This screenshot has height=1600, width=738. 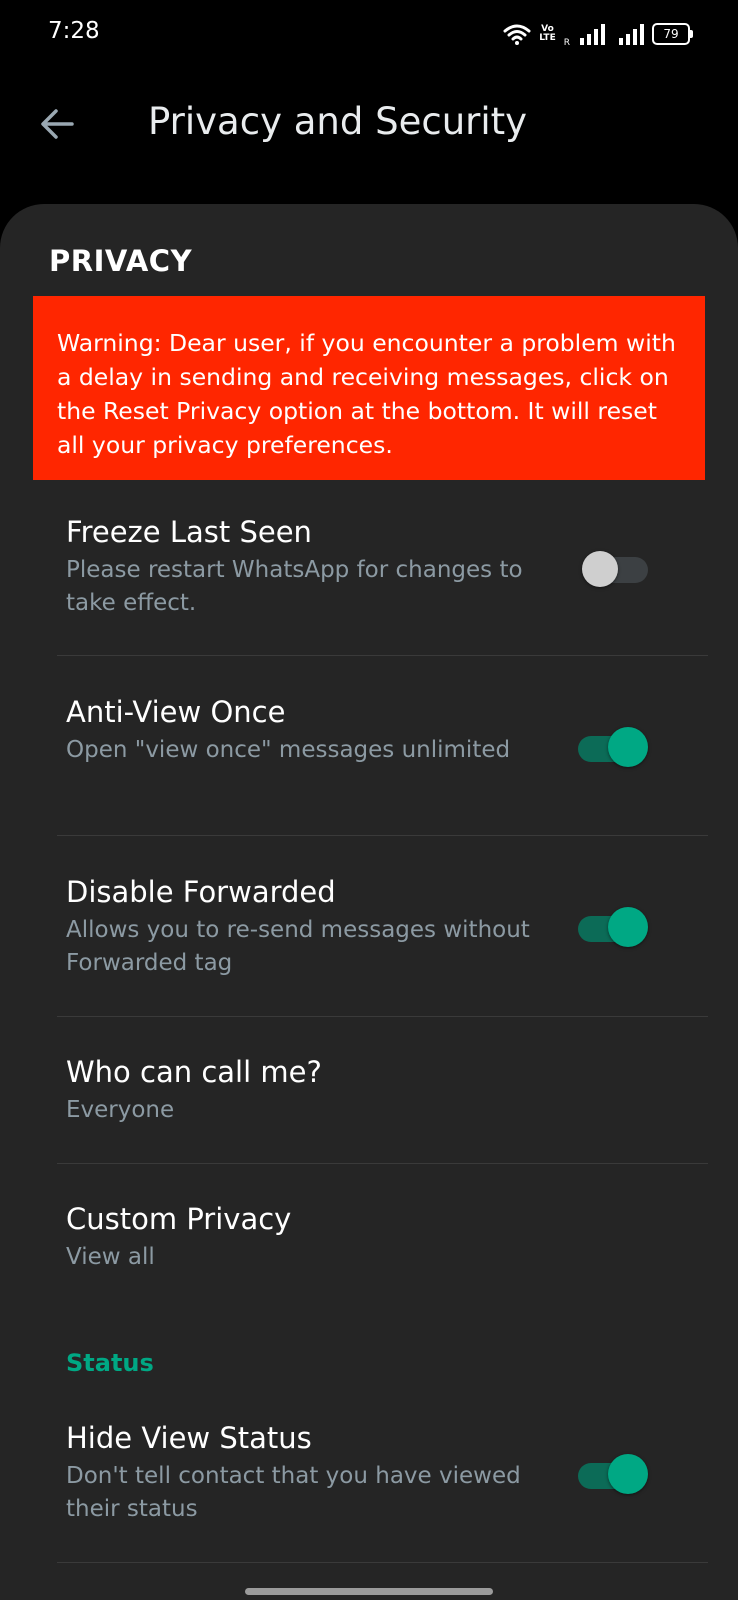 What do you see at coordinates (517, 34) in the screenshot?
I see `wifi-icon` at bounding box center [517, 34].